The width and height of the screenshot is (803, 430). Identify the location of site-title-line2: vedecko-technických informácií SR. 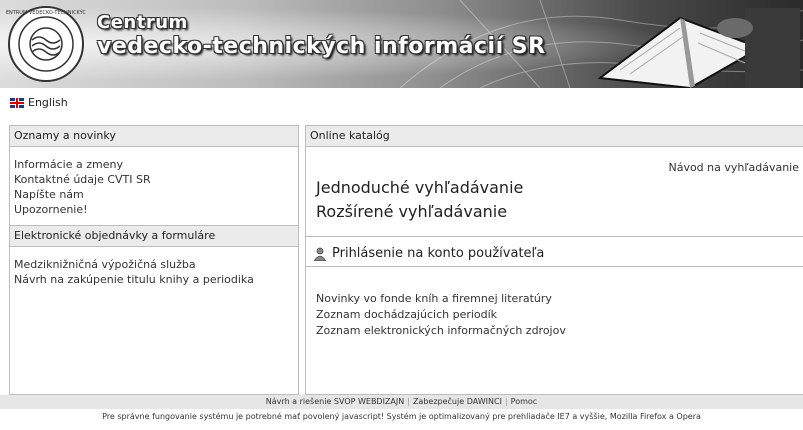
(321, 46).